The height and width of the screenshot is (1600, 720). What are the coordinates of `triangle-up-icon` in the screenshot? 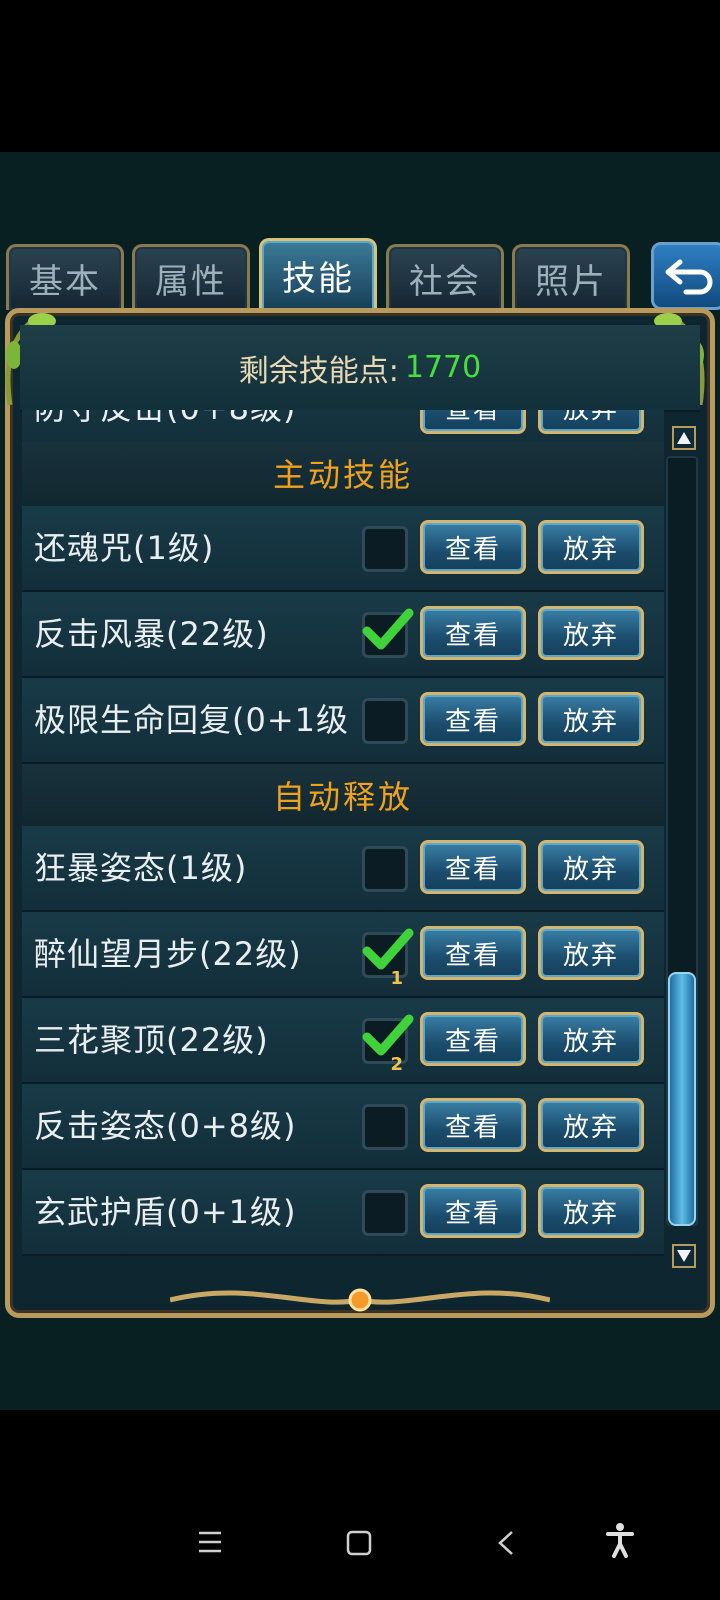 It's located at (684, 438).